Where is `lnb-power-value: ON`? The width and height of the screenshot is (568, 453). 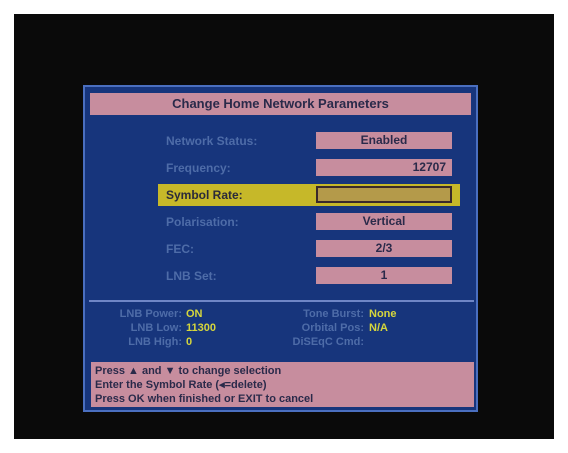 lnb-power-value: ON is located at coordinates (194, 314).